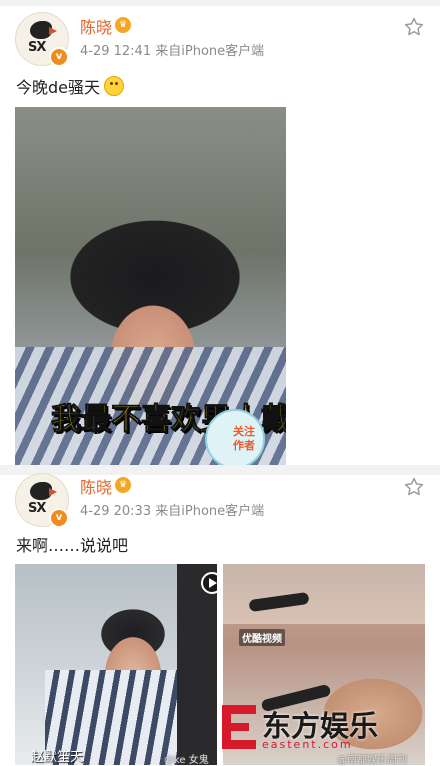  I want to click on watermark-credit: @南都娱乐周刊, so click(372, 760).